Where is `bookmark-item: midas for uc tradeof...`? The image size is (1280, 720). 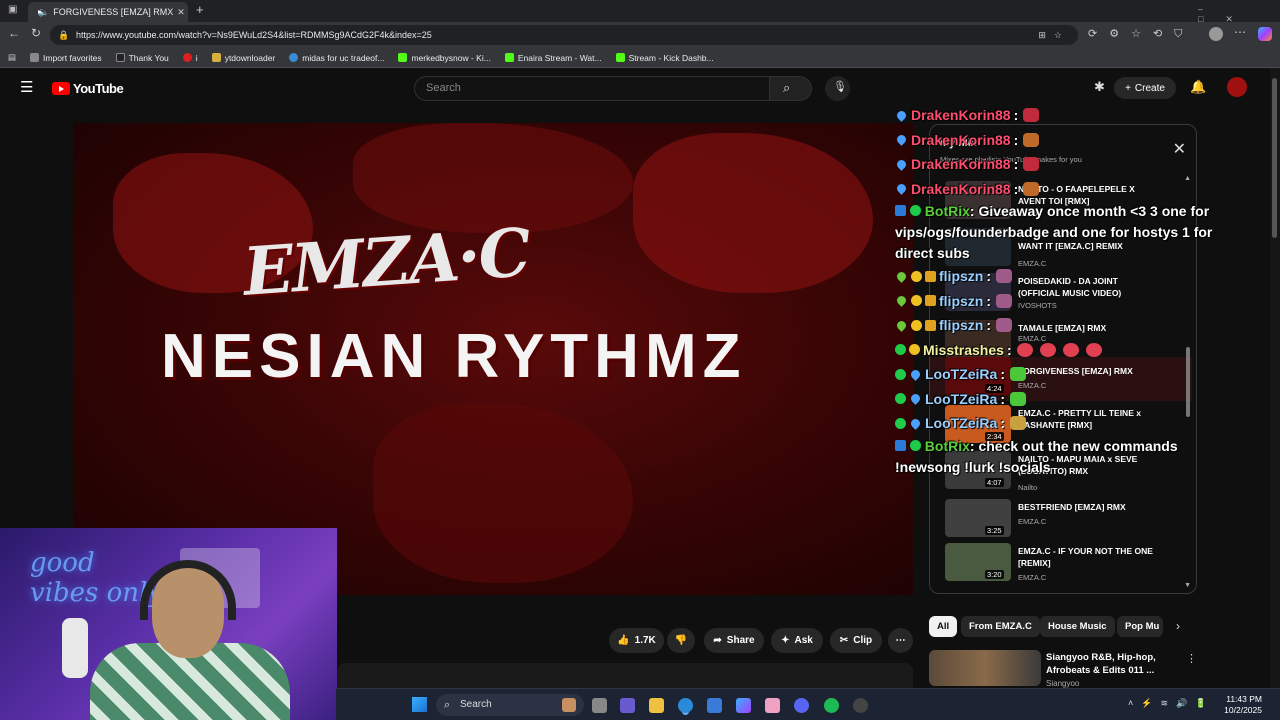 bookmark-item: midas for uc tradeof... is located at coordinates (336, 58).